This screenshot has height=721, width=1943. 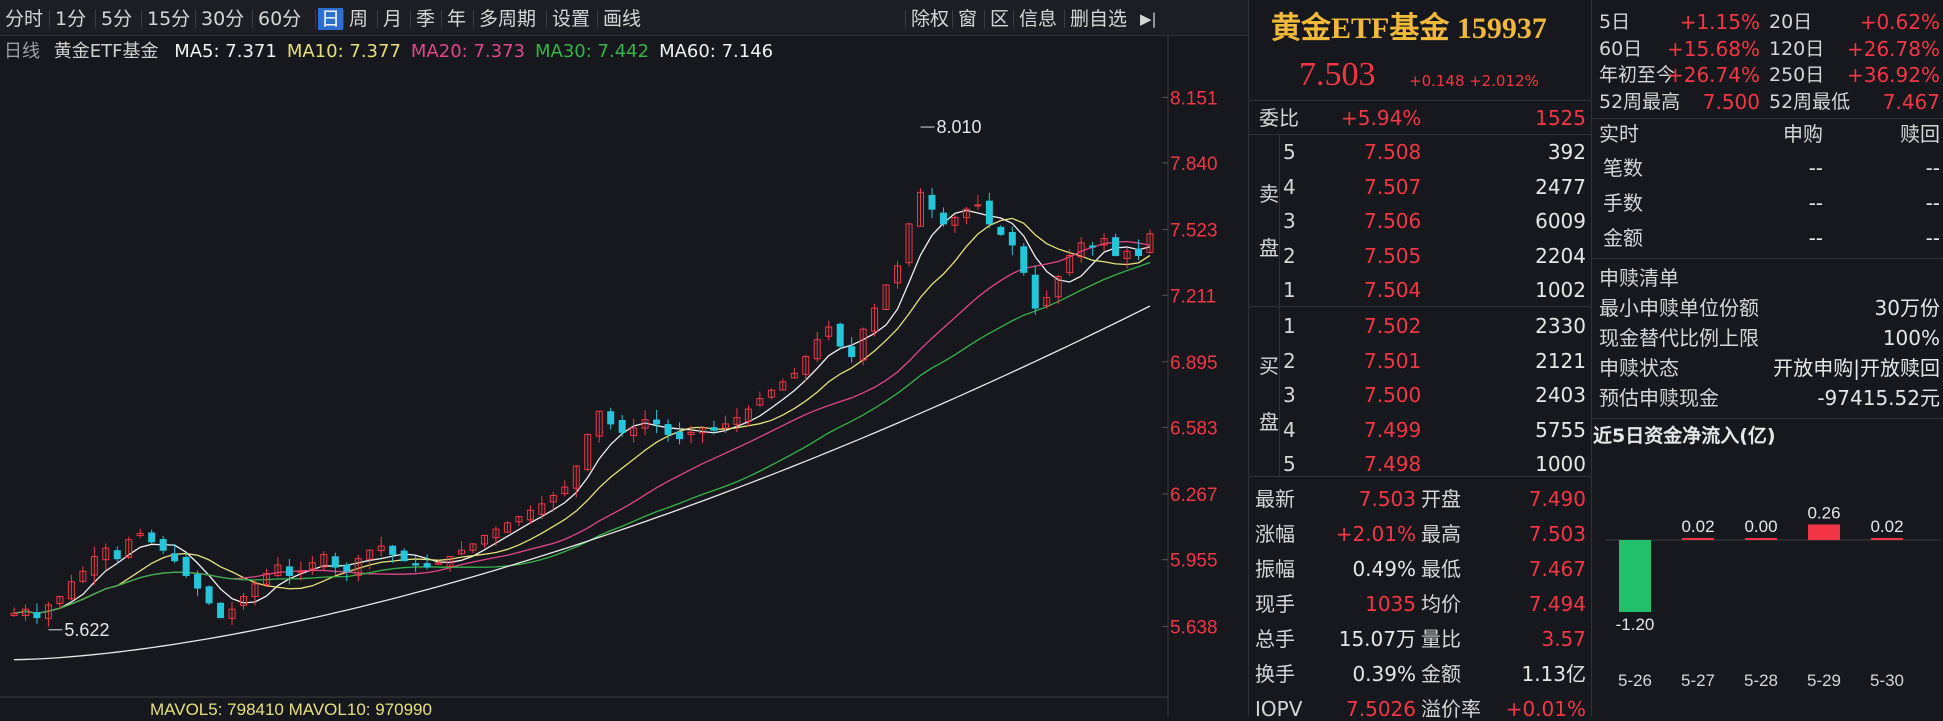 I want to click on tool-button-0: 除权, so click(x=930, y=19).